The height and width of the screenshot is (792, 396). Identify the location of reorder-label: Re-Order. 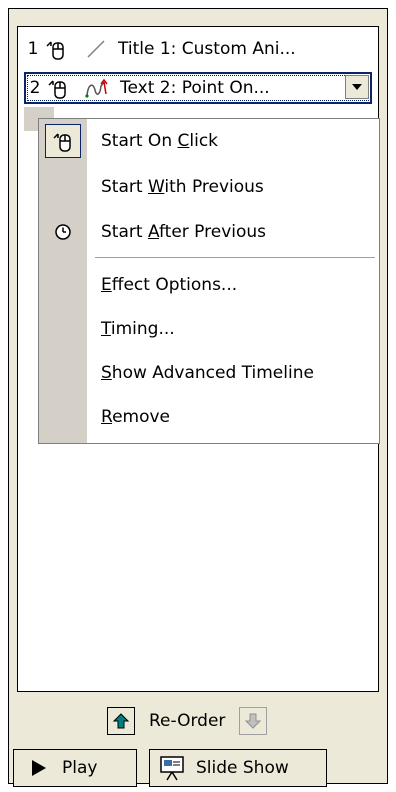
(187, 721).